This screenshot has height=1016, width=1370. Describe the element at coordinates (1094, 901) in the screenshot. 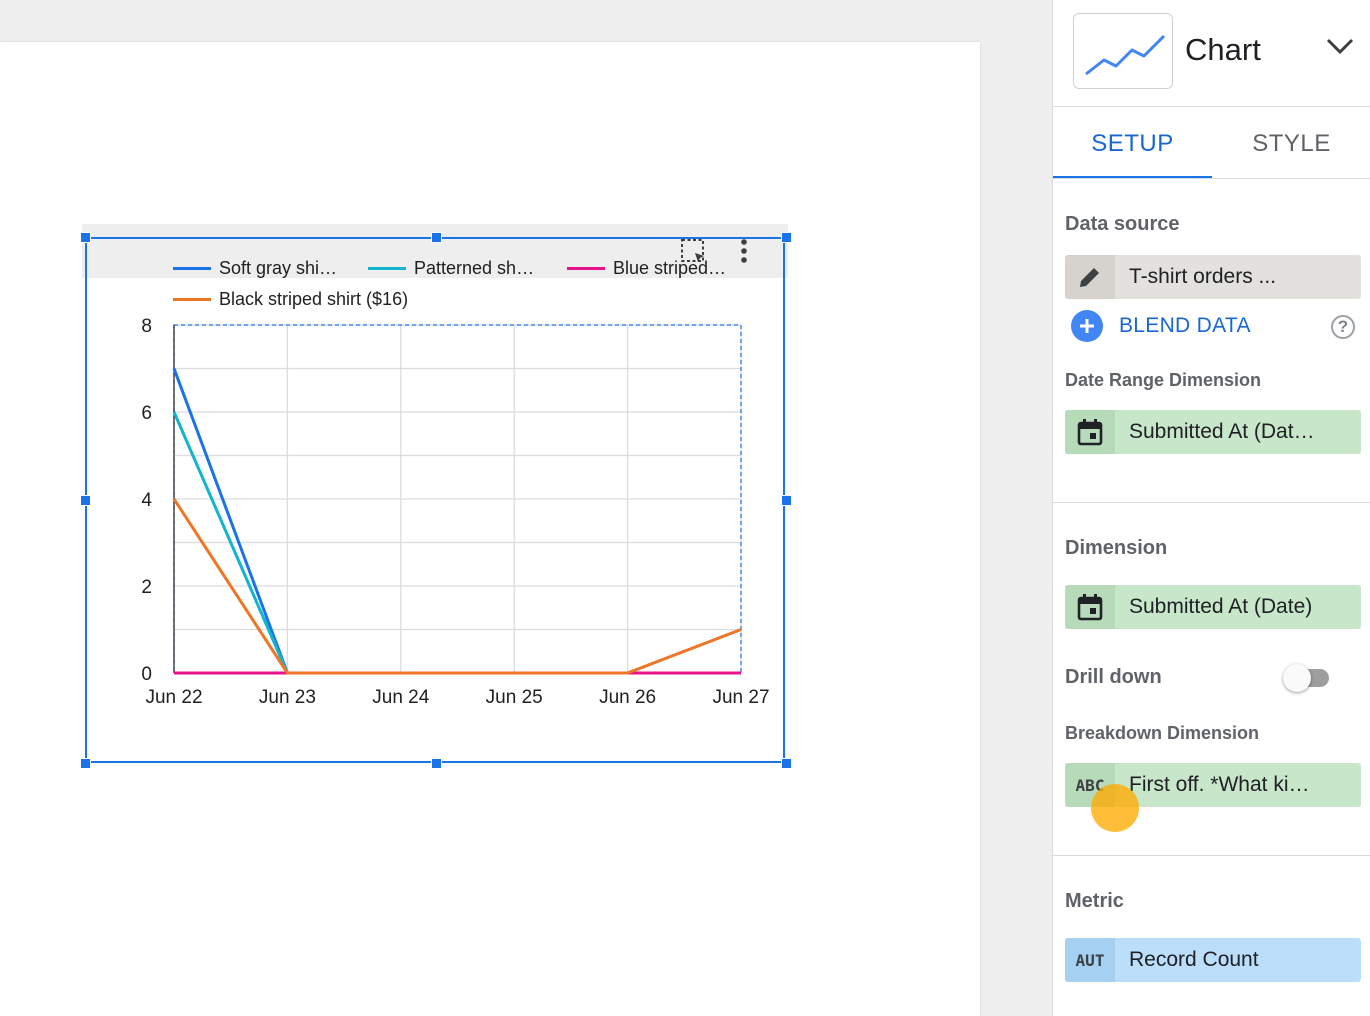

I see `metric-label: Metric` at that location.